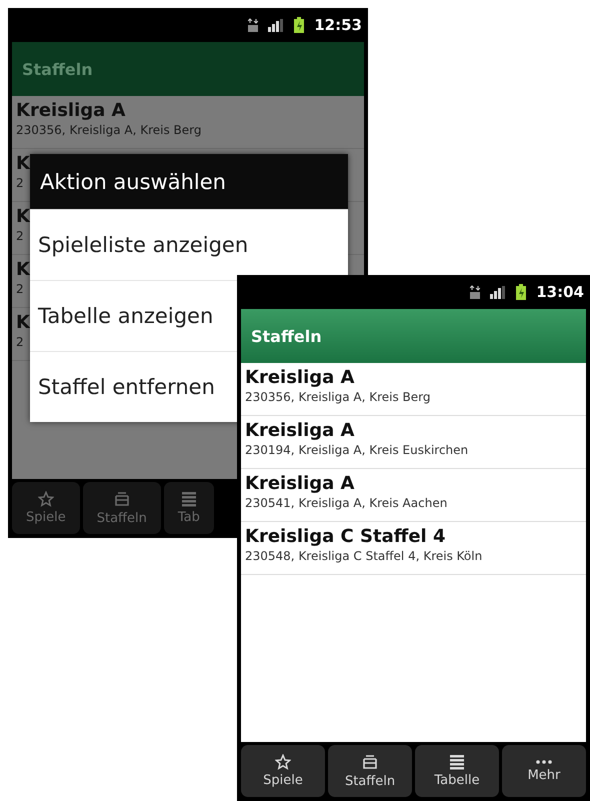 The height and width of the screenshot is (801, 590). I want to click on status-time: 13:04, so click(560, 292).